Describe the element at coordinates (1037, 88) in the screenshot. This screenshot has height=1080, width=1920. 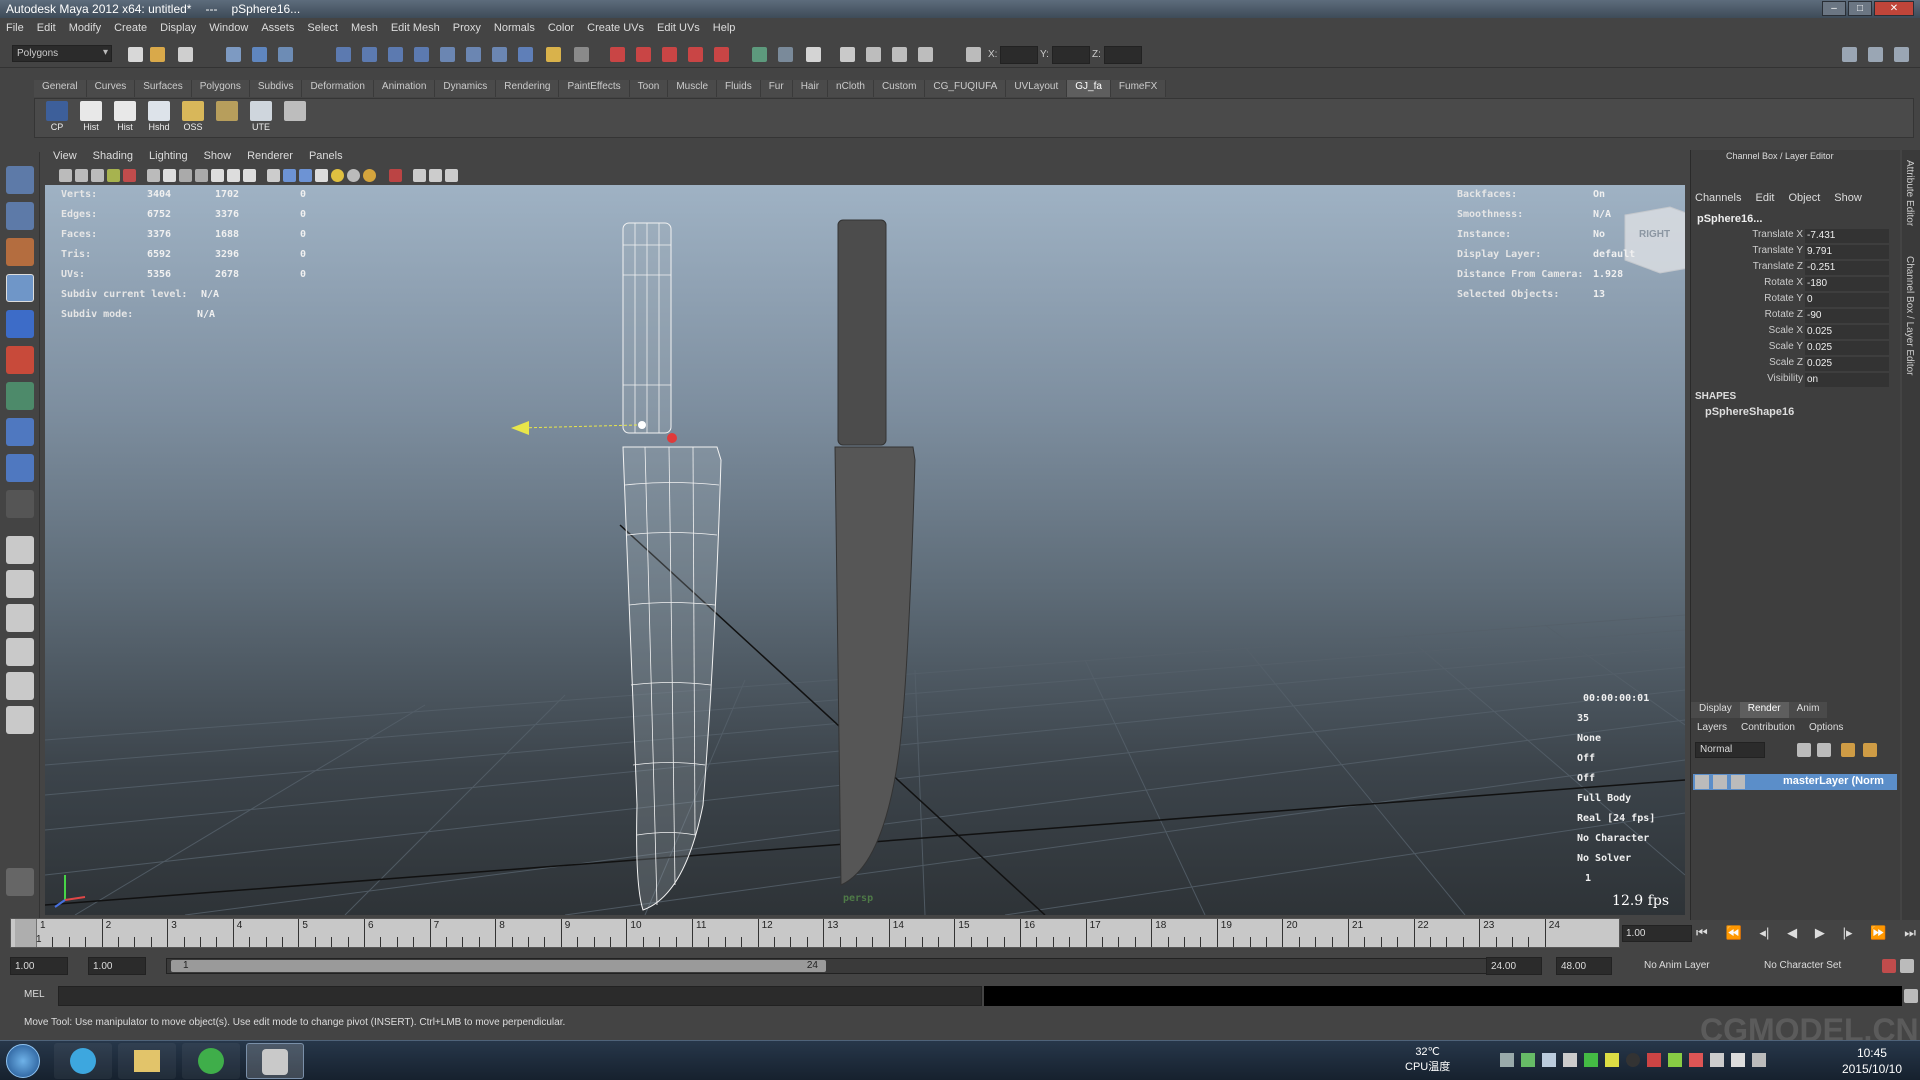
I see `shelf-tab: UVLayout` at that location.